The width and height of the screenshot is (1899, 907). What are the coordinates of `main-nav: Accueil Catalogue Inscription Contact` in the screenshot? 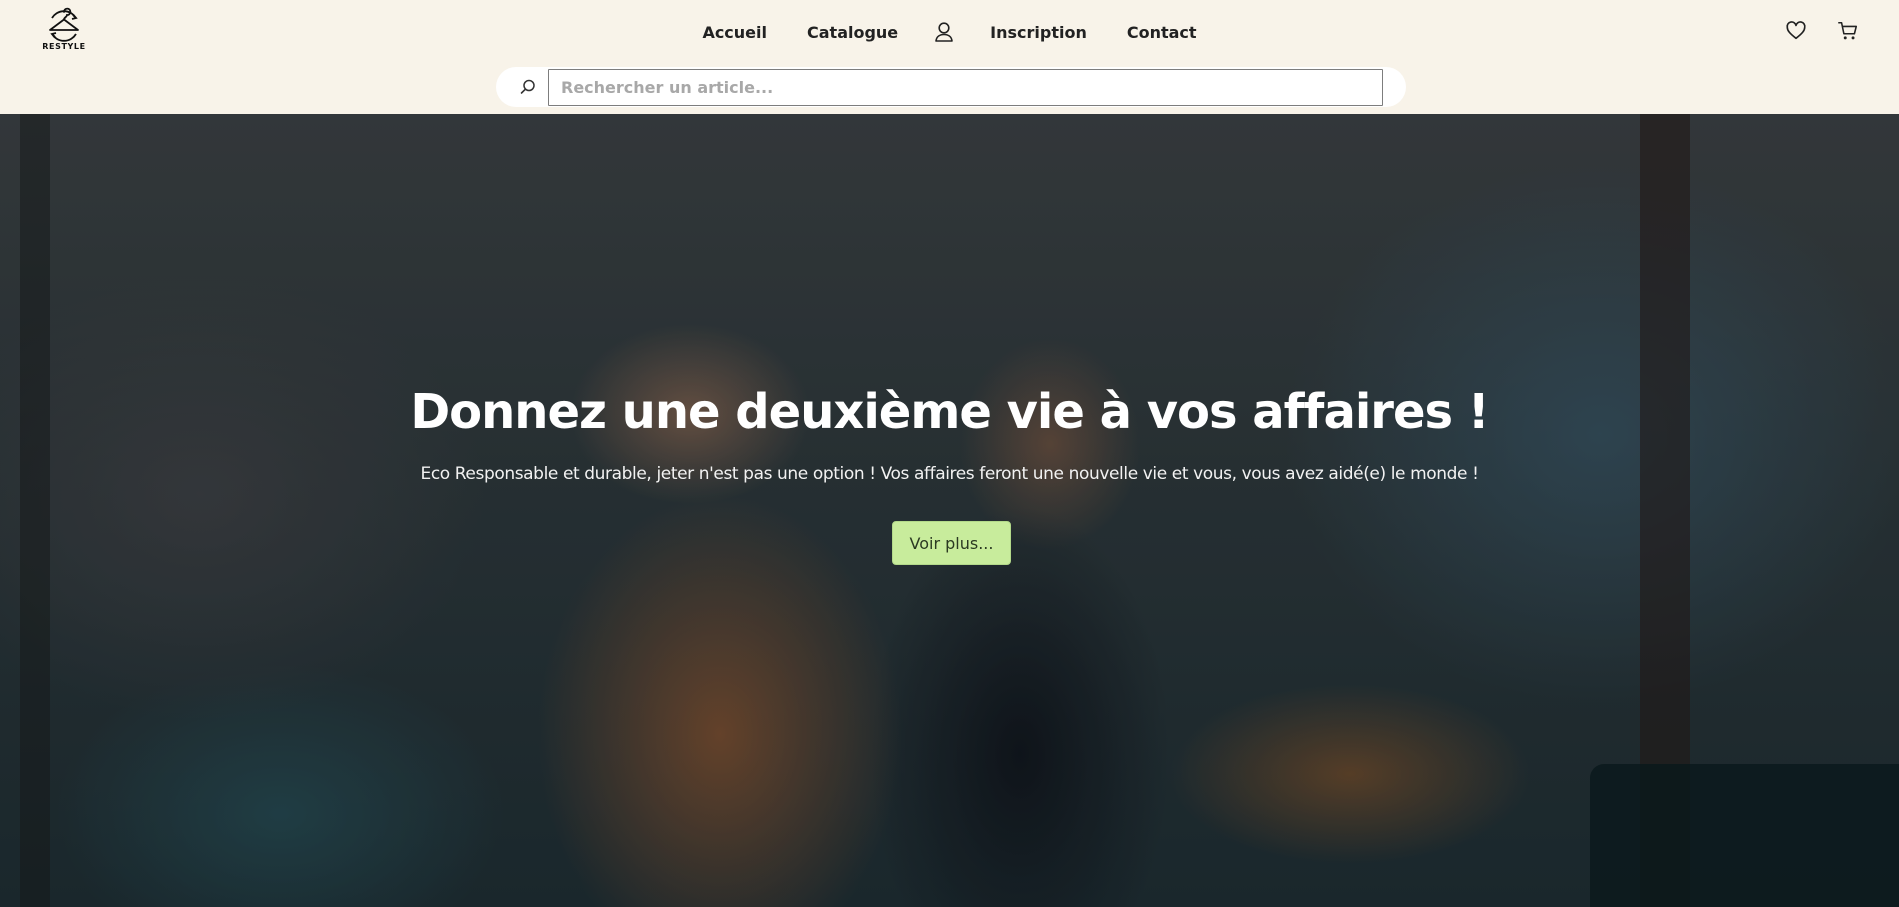 It's located at (949, 32).